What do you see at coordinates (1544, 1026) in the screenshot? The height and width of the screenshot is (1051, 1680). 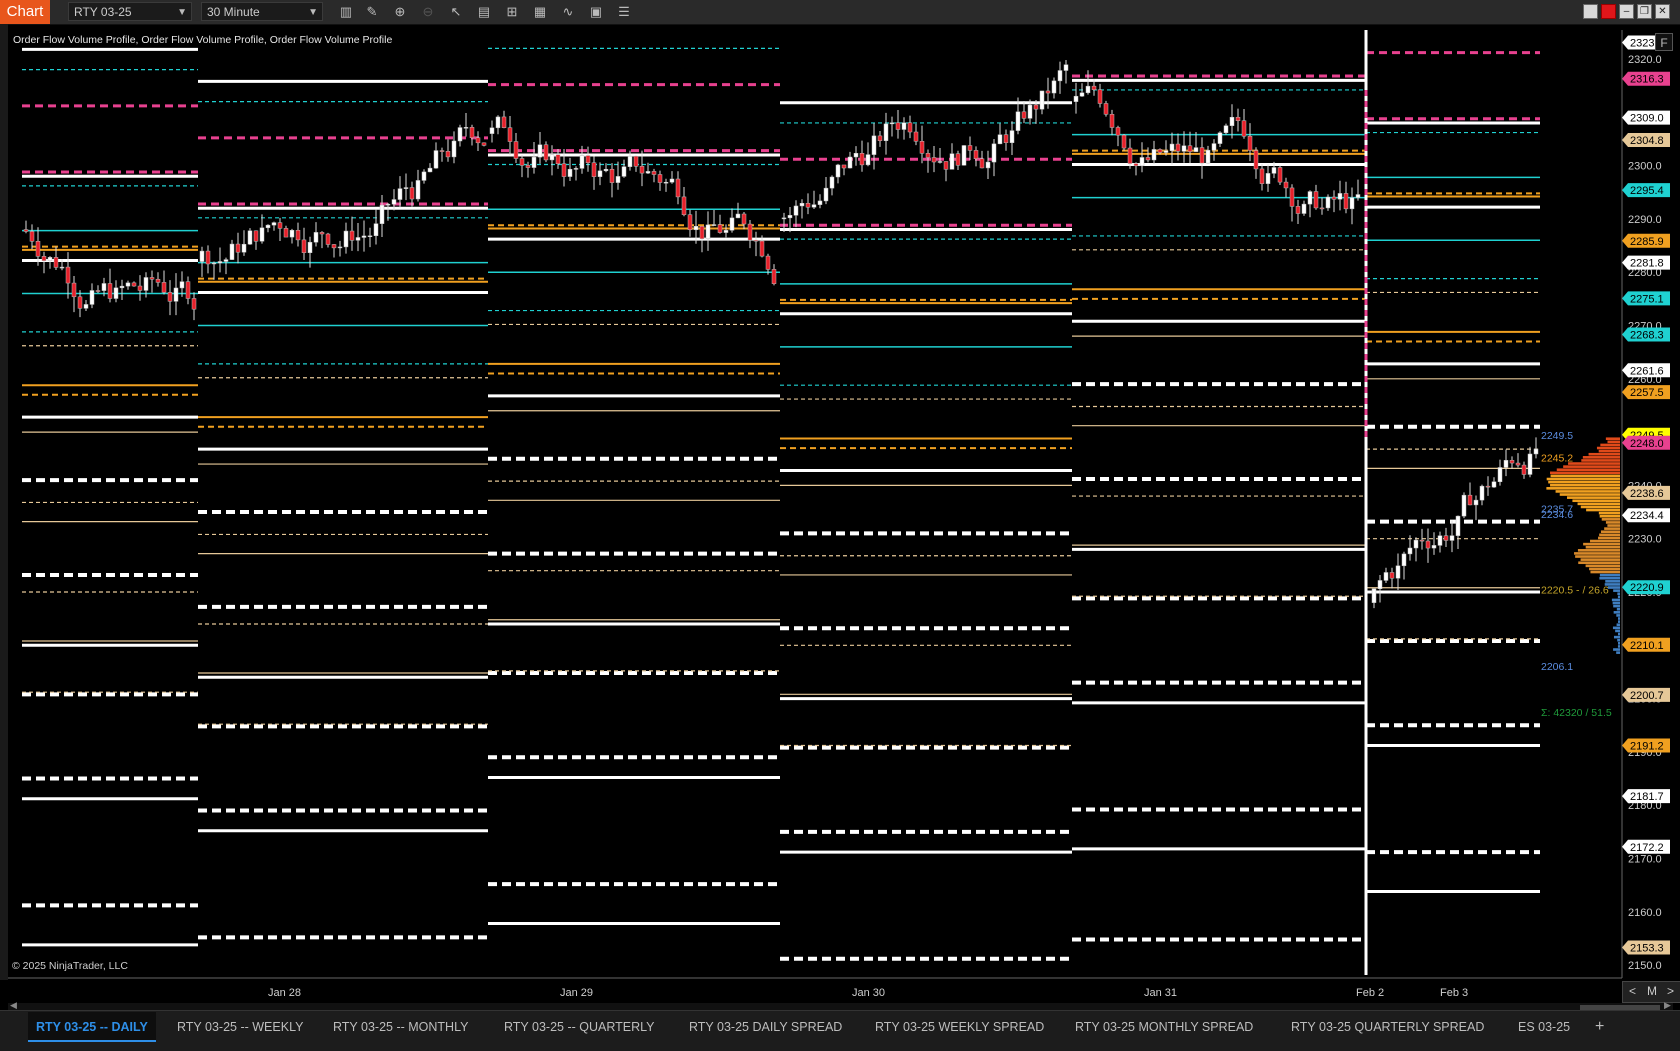 I see `tab-es: ES 03-25` at bounding box center [1544, 1026].